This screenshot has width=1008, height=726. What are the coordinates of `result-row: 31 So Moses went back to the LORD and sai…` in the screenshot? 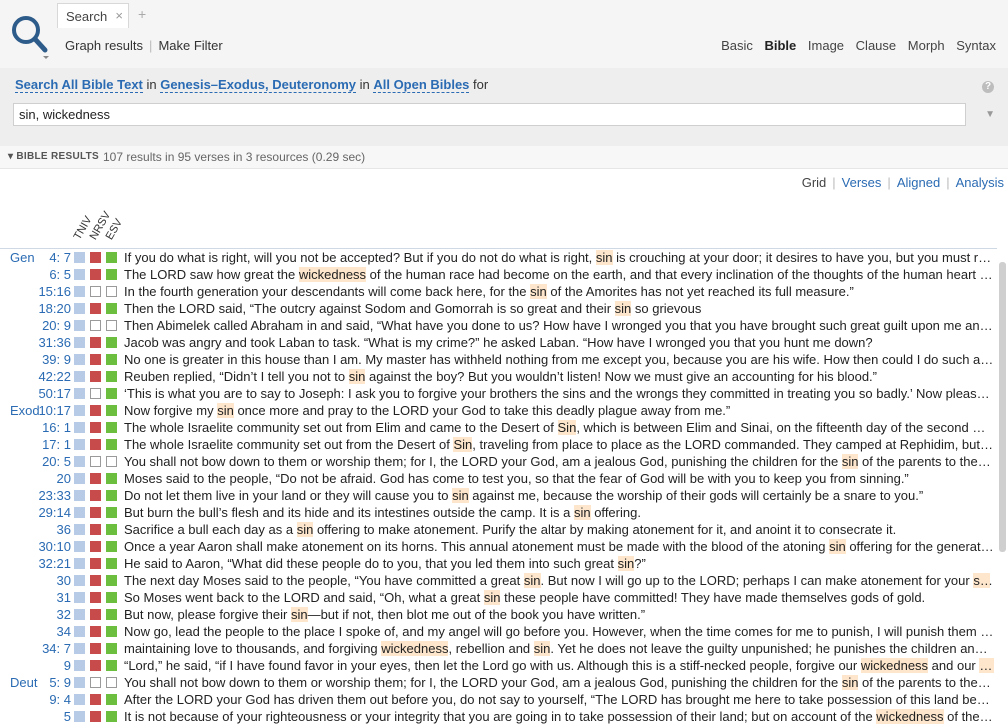 It's located at (498, 597).